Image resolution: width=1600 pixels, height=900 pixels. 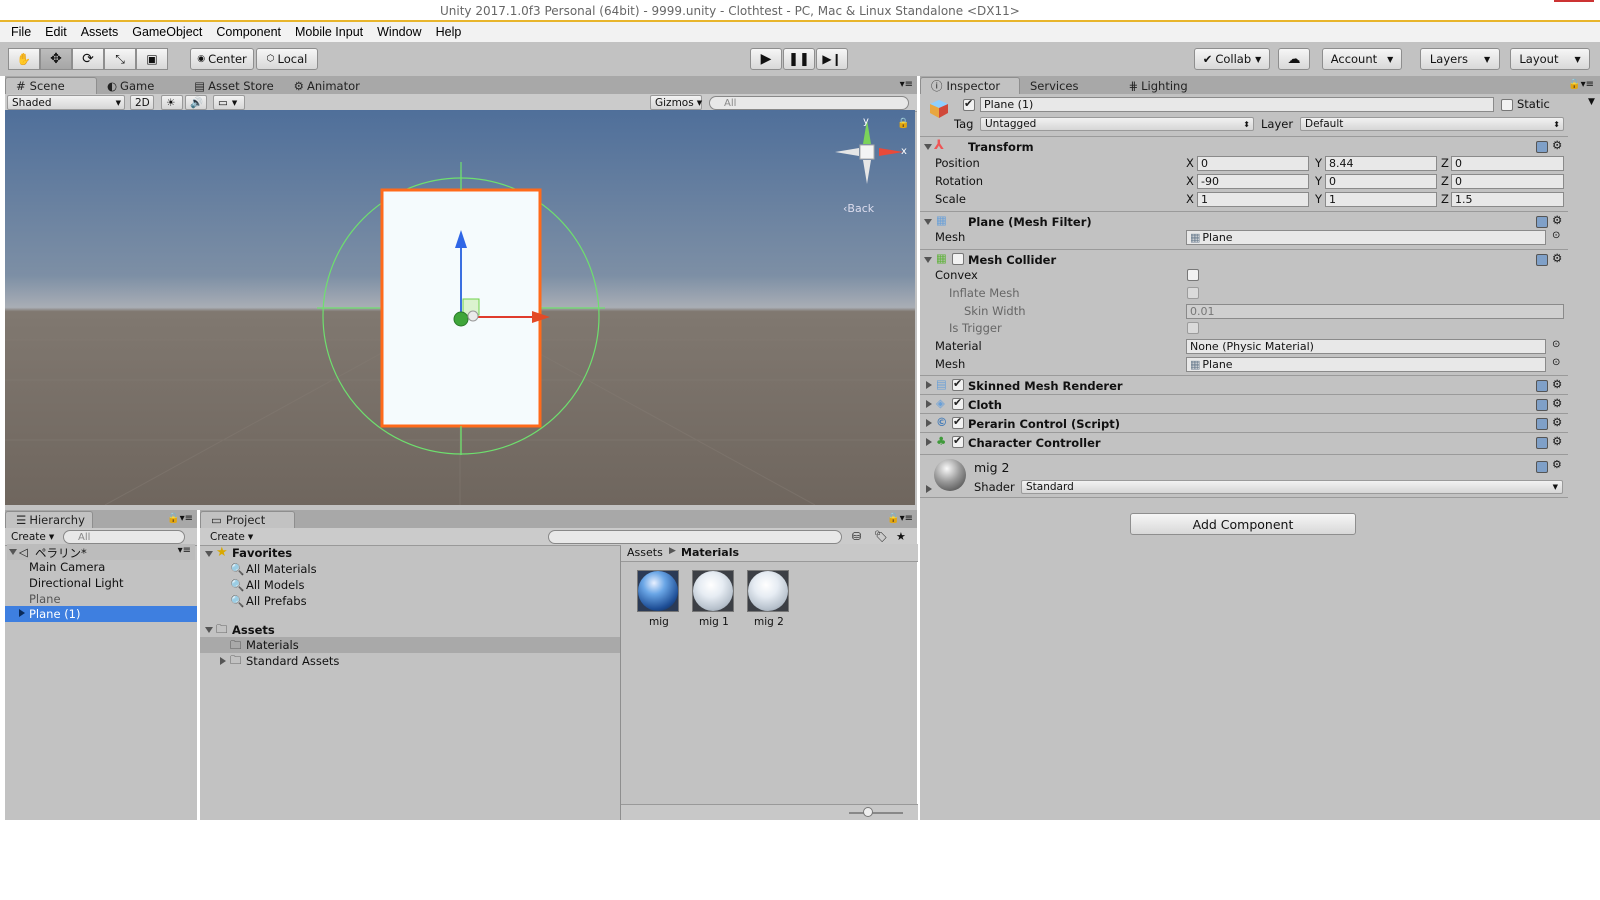 What do you see at coordinates (1550, 59) in the screenshot?
I see `layout-dropdown: Layout ▼` at bounding box center [1550, 59].